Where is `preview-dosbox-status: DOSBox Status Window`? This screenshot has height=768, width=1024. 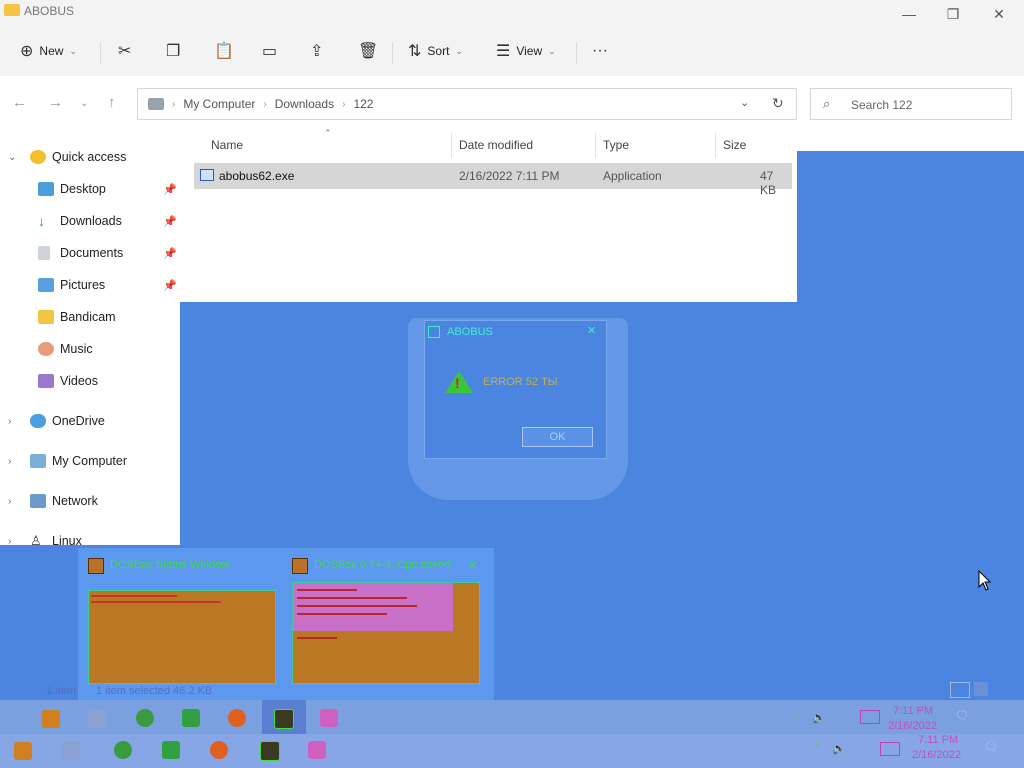 preview-dosbox-status: DOSBox Status Window is located at coordinates (180, 625).